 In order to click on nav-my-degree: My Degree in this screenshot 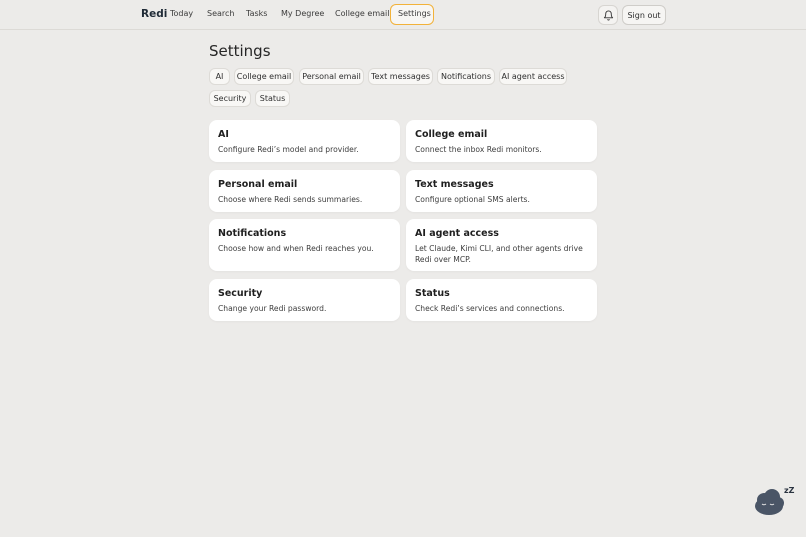, I will do `click(302, 13)`.